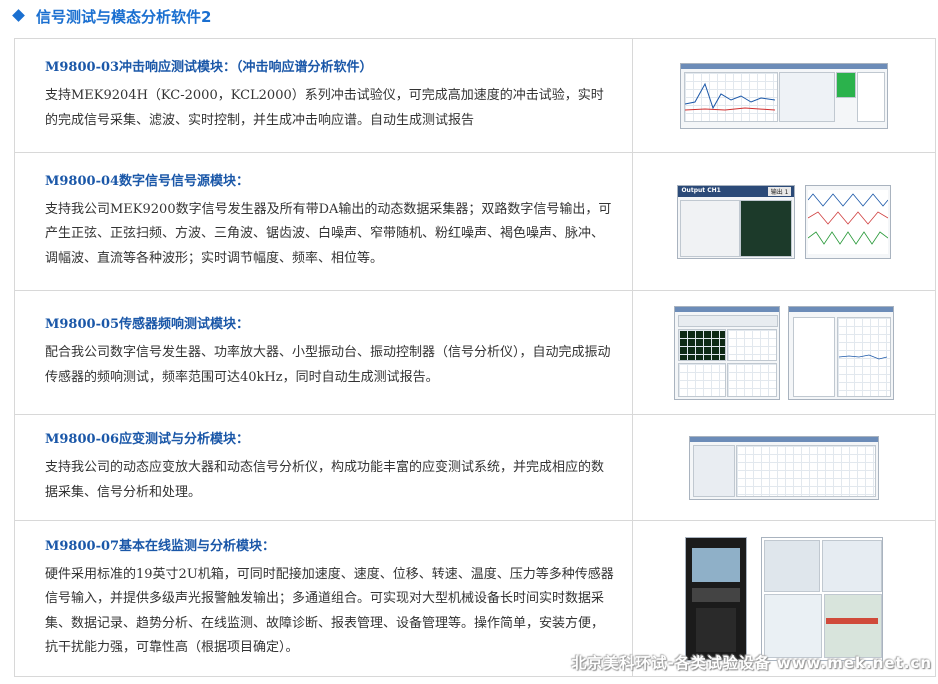 This screenshot has width=938, height=684. What do you see at coordinates (716, 598) in the screenshot?
I see `cabinet-photo` at bounding box center [716, 598].